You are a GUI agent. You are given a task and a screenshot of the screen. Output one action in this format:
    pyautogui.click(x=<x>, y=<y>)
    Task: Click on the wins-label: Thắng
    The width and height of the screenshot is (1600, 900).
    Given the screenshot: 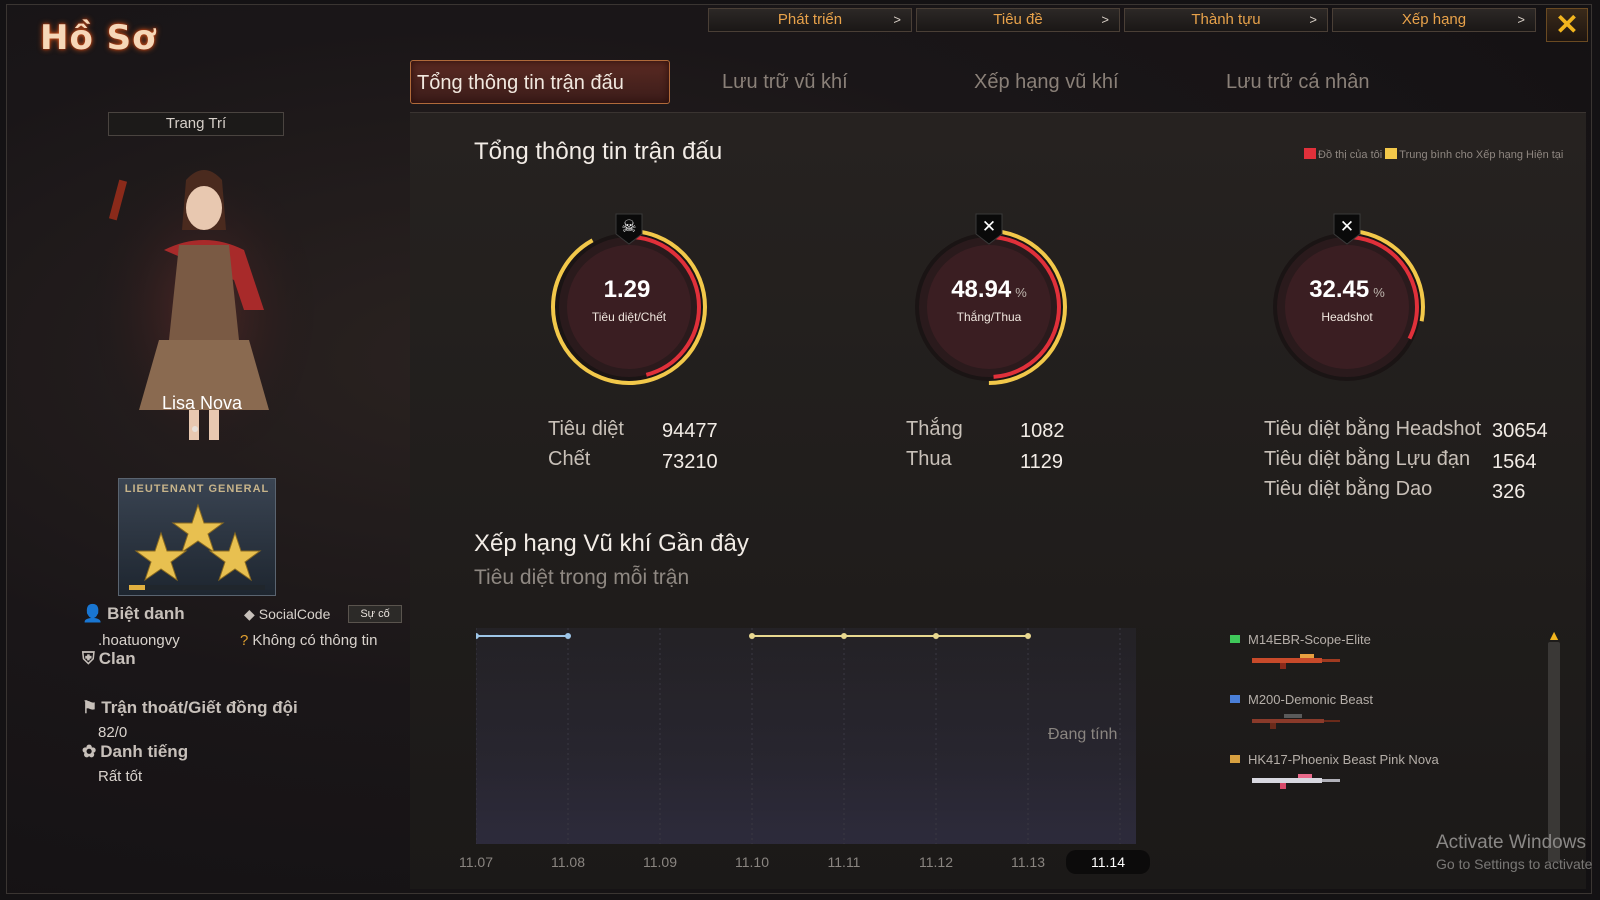 What is the action you would take?
    pyautogui.click(x=934, y=429)
    